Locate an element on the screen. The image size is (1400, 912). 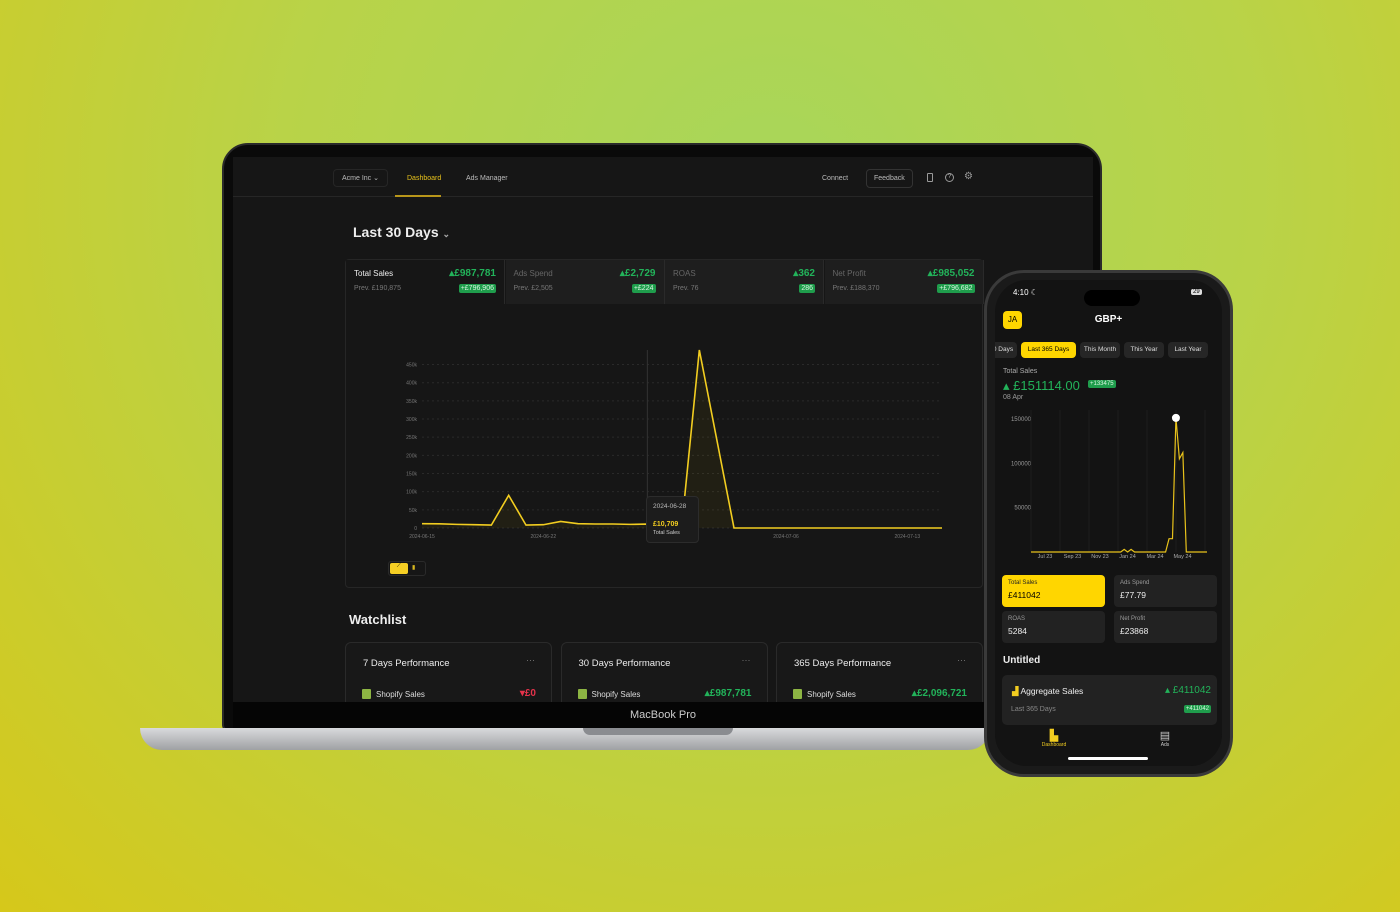
y-tick-label: 150000 is located at coordinates (1021, 420).